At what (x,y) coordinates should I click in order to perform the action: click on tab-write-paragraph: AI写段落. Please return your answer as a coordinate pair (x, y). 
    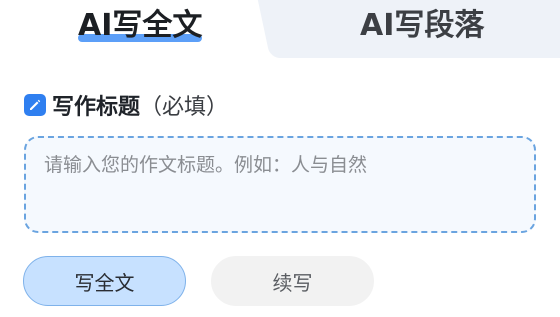
    Looking at the image, I should click on (422, 26).